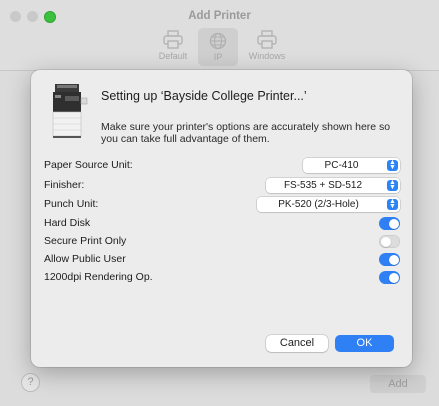  Describe the element at coordinates (219, 16) in the screenshot. I see `window-title: Add Printer` at that location.